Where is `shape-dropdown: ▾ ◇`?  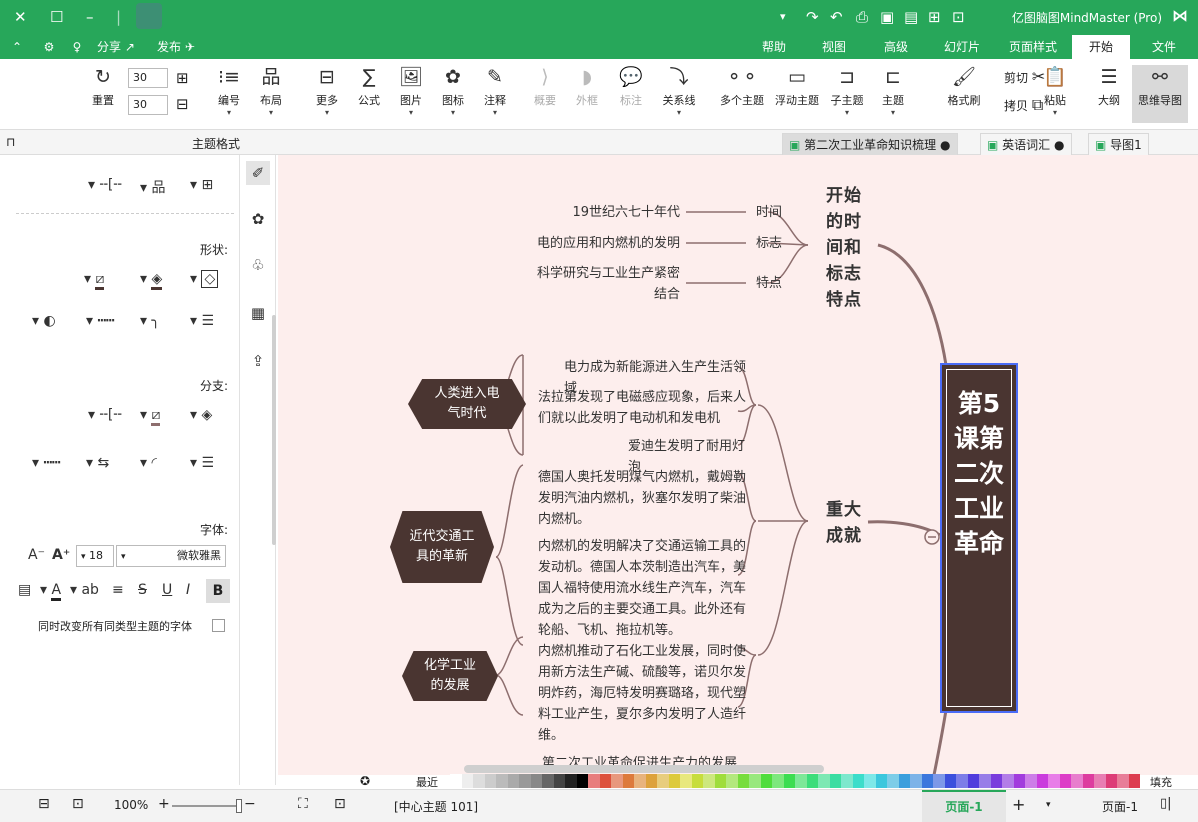 shape-dropdown: ▾ ◇ is located at coordinates (204, 279).